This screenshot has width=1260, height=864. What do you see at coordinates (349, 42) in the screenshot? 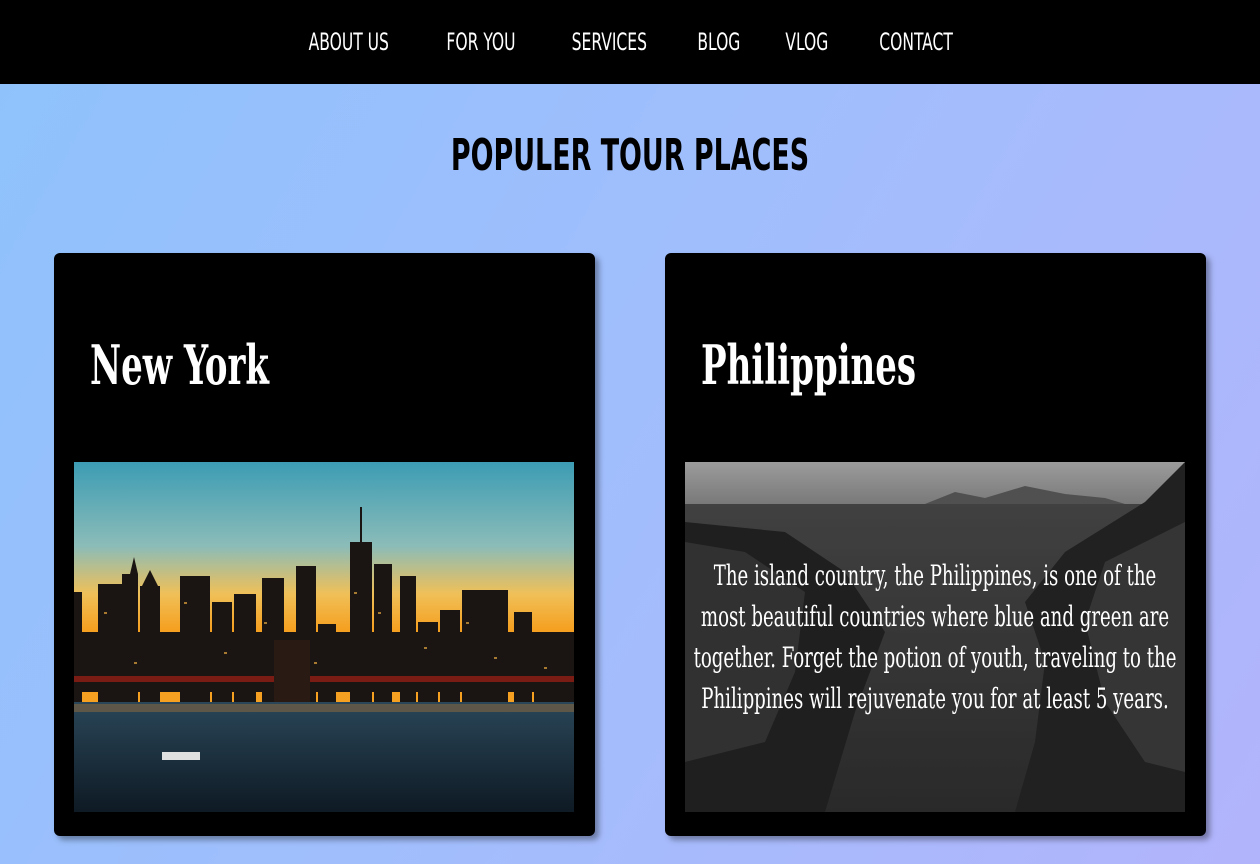
I see `nav-item-about-us: ABOUT US` at bounding box center [349, 42].